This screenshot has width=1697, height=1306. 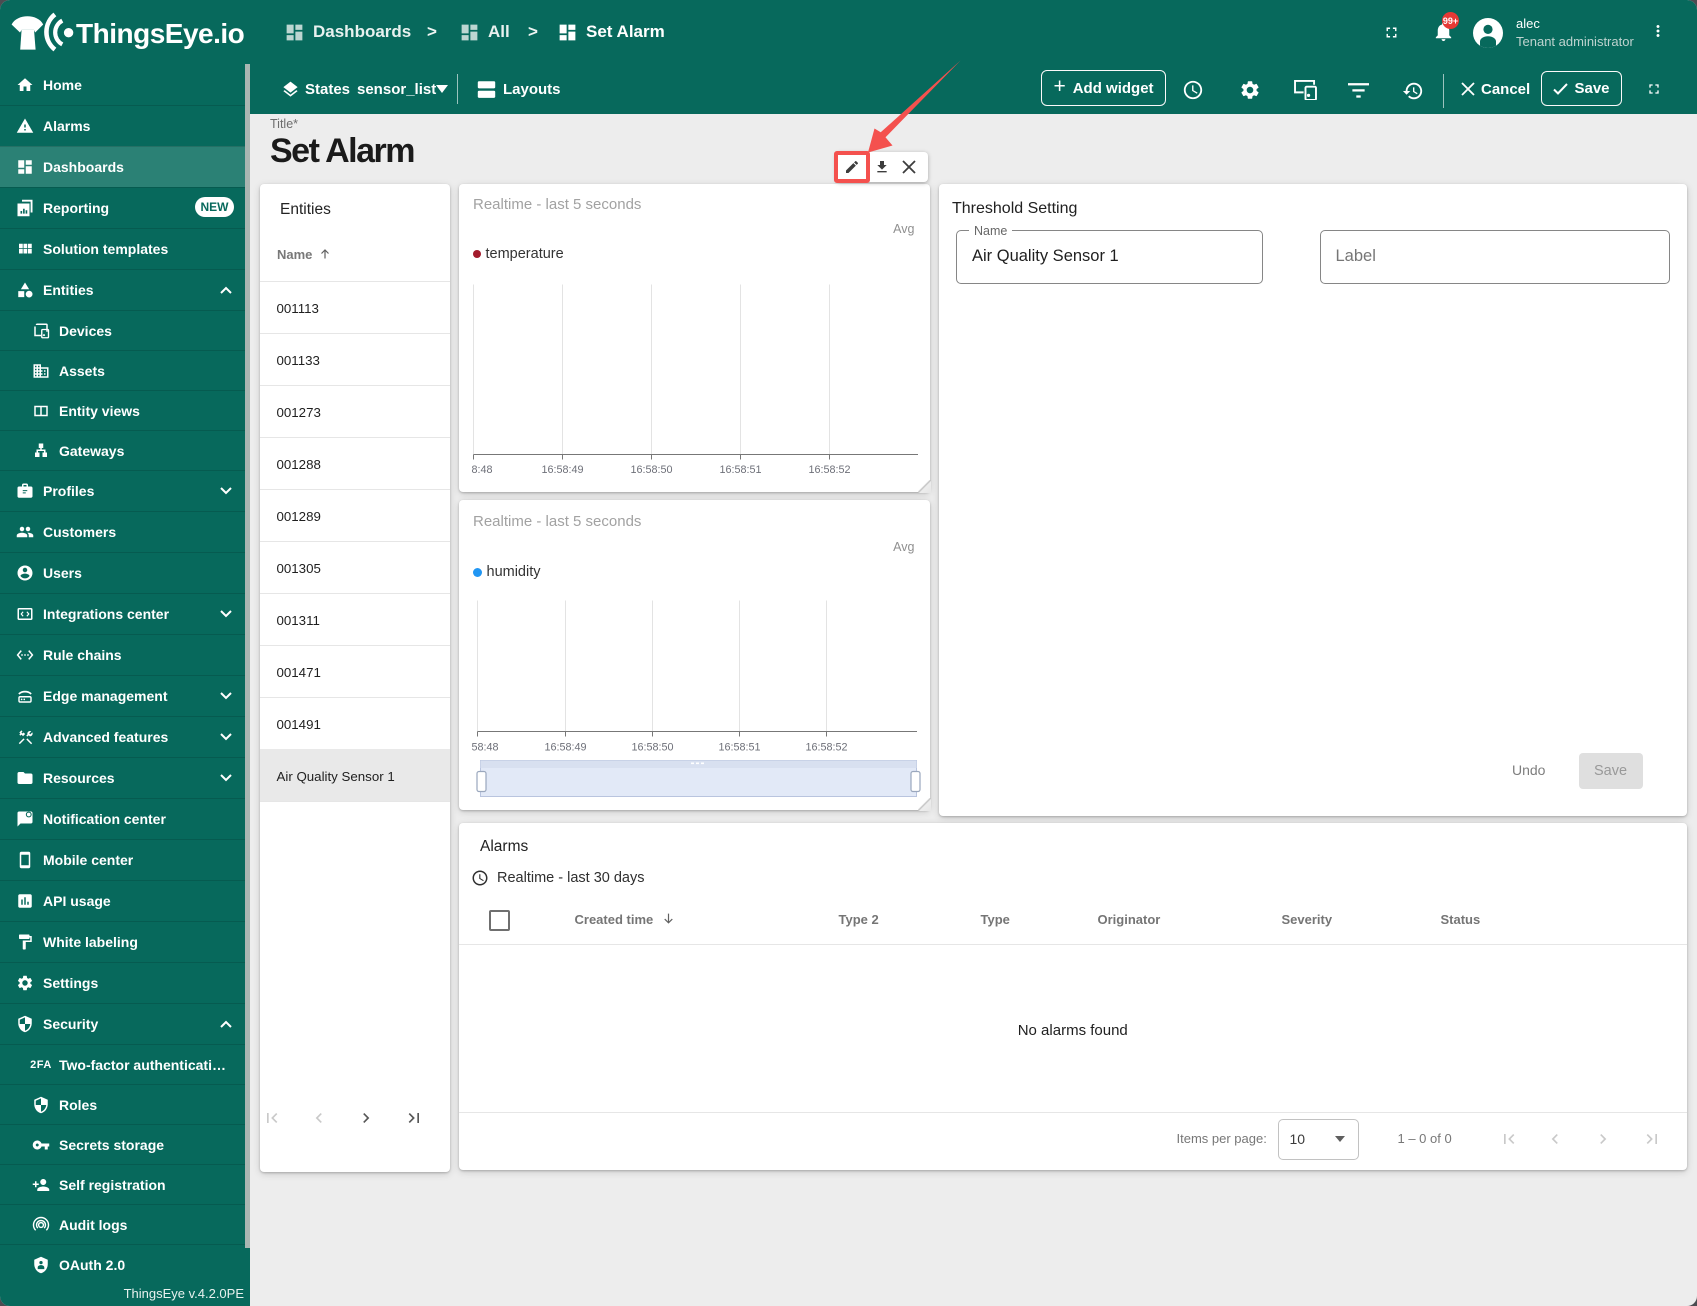 I want to click on svg-text: 8:48, so click(x=481, y=470).